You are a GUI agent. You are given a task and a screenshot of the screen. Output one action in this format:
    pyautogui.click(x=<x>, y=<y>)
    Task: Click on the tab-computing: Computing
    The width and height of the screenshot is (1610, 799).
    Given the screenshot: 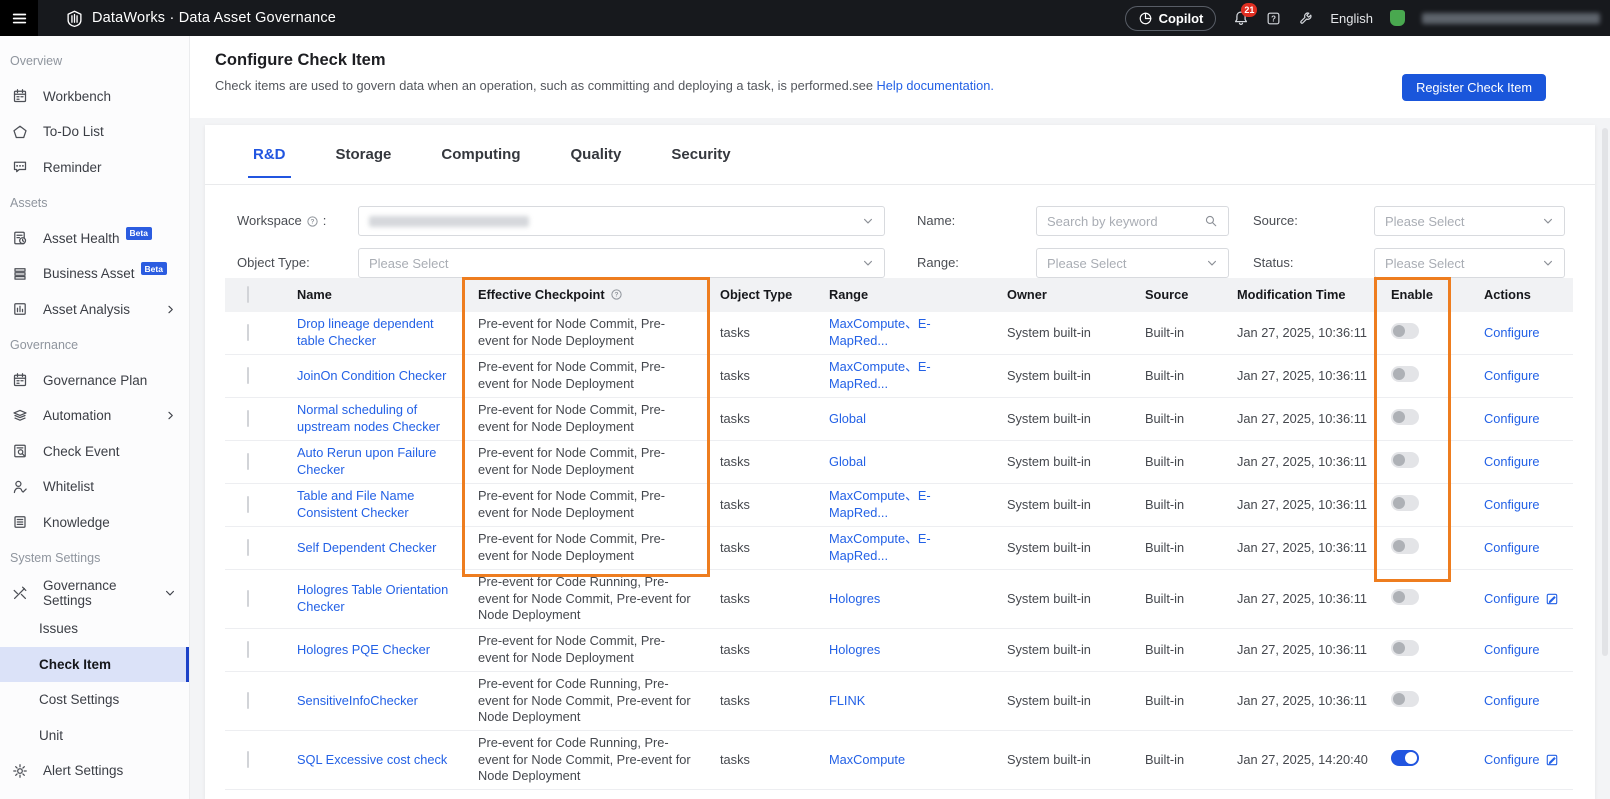 What is the action you would take?
    pyautogui.click(x=480, y=158)
    